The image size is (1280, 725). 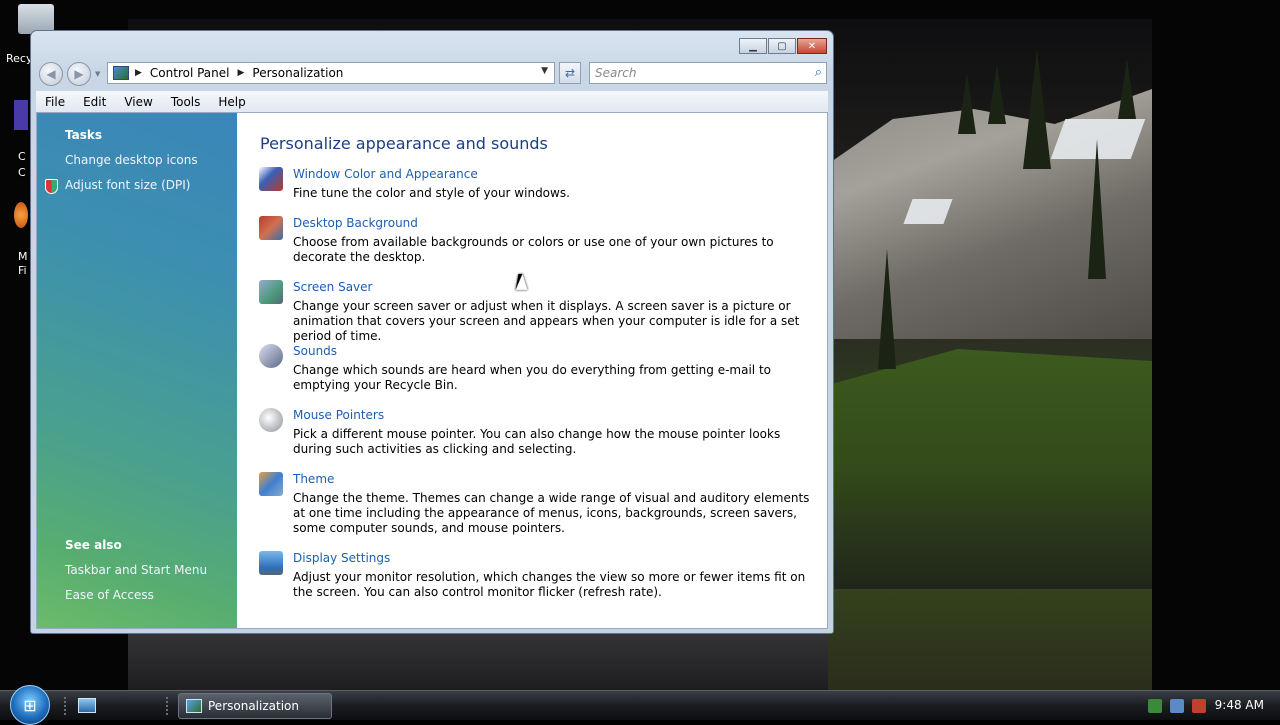 What do you see at coordinates (616, 73) in the screenshot?
I see `search-placeholder: Search` at bounding box center [616, 73].